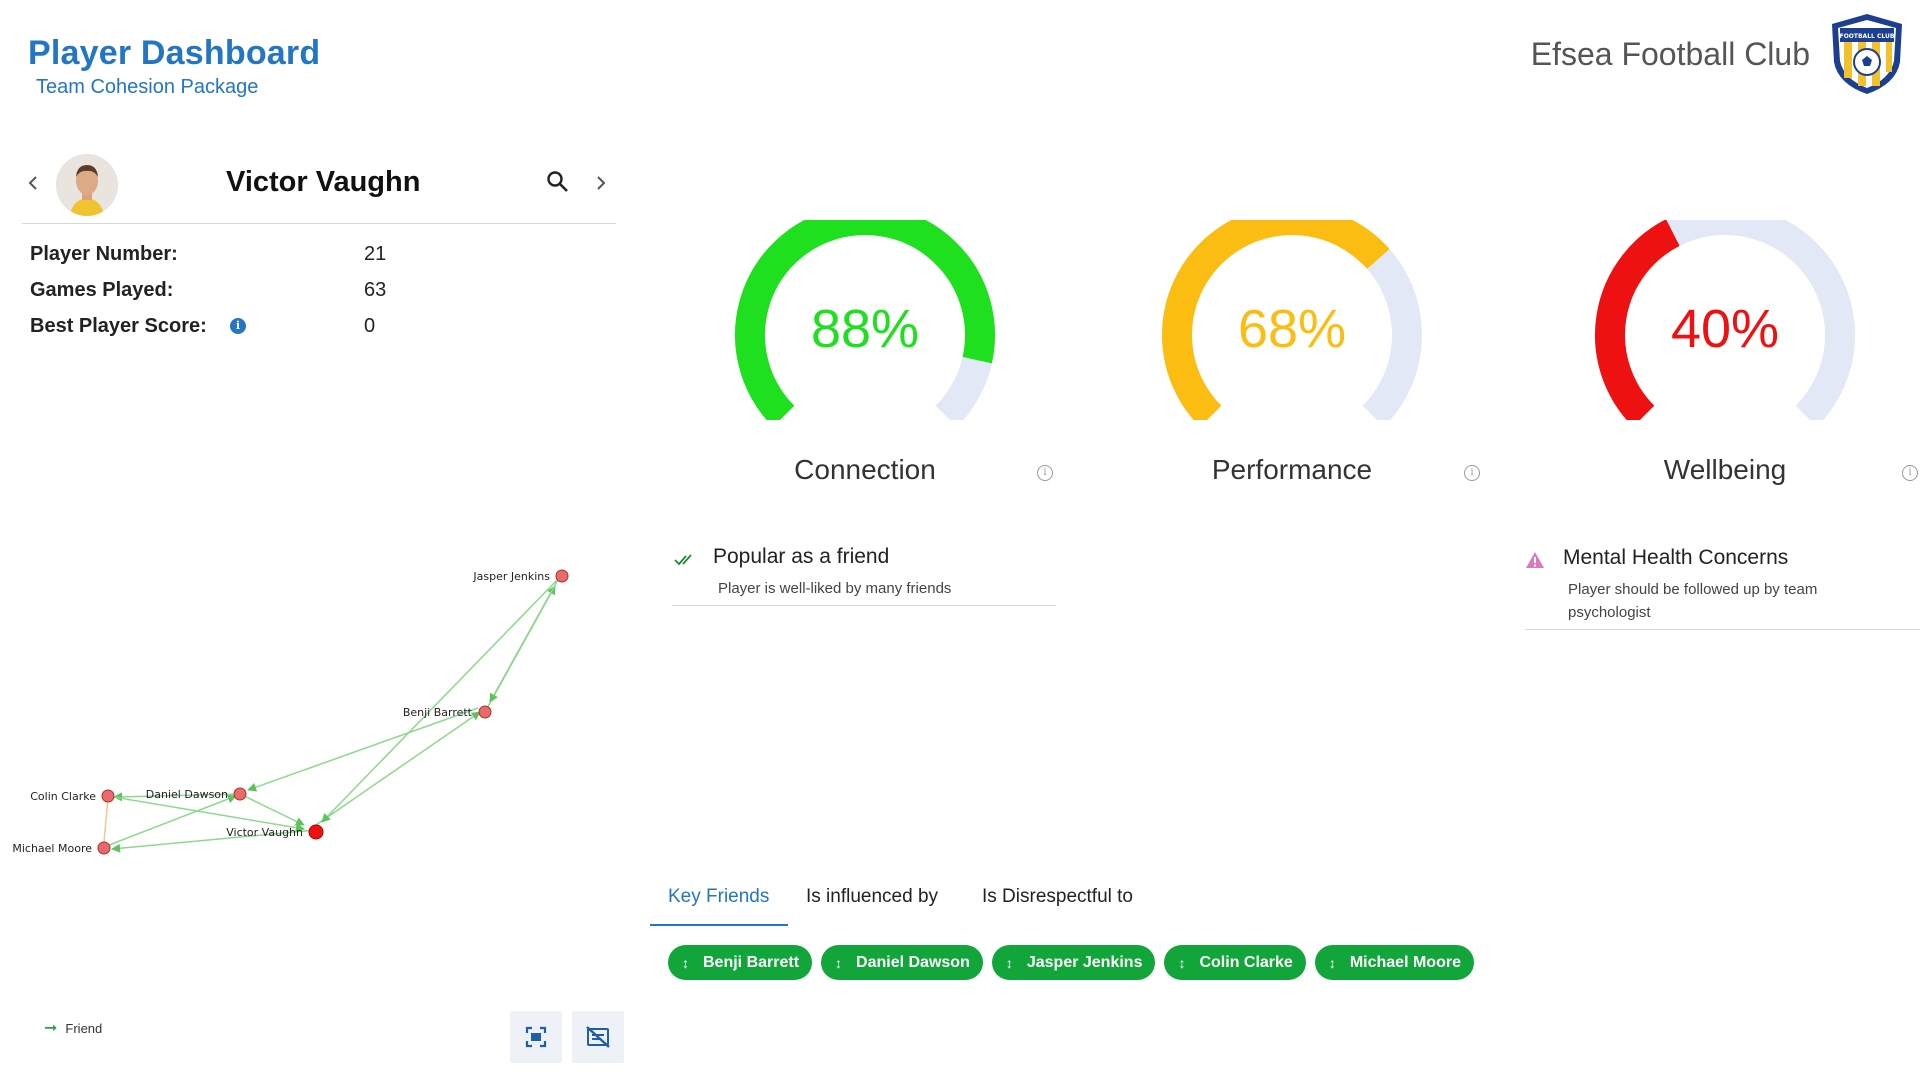 The width and height of the screenshot is (1920, 1080). Describe the element at coordinates (63, 796) in the screenshot. I see `graph-node-label: Colin Clarke` at that location.